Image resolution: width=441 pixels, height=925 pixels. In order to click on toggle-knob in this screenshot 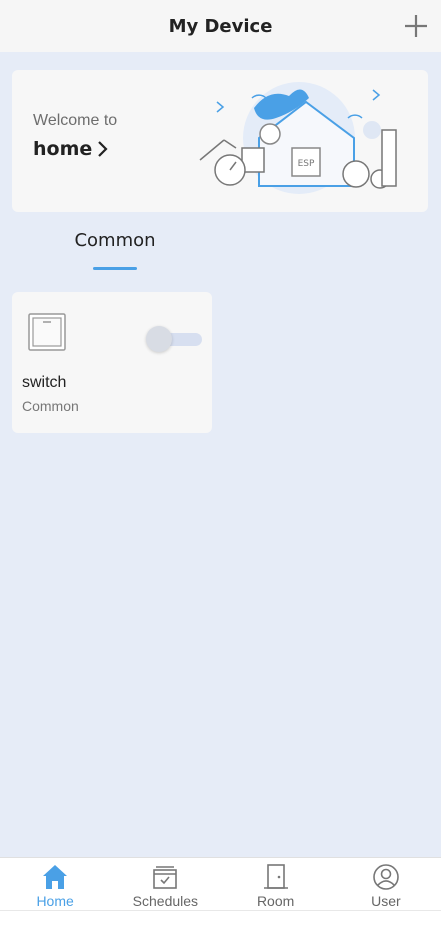, I will do `click(159, 339)`.